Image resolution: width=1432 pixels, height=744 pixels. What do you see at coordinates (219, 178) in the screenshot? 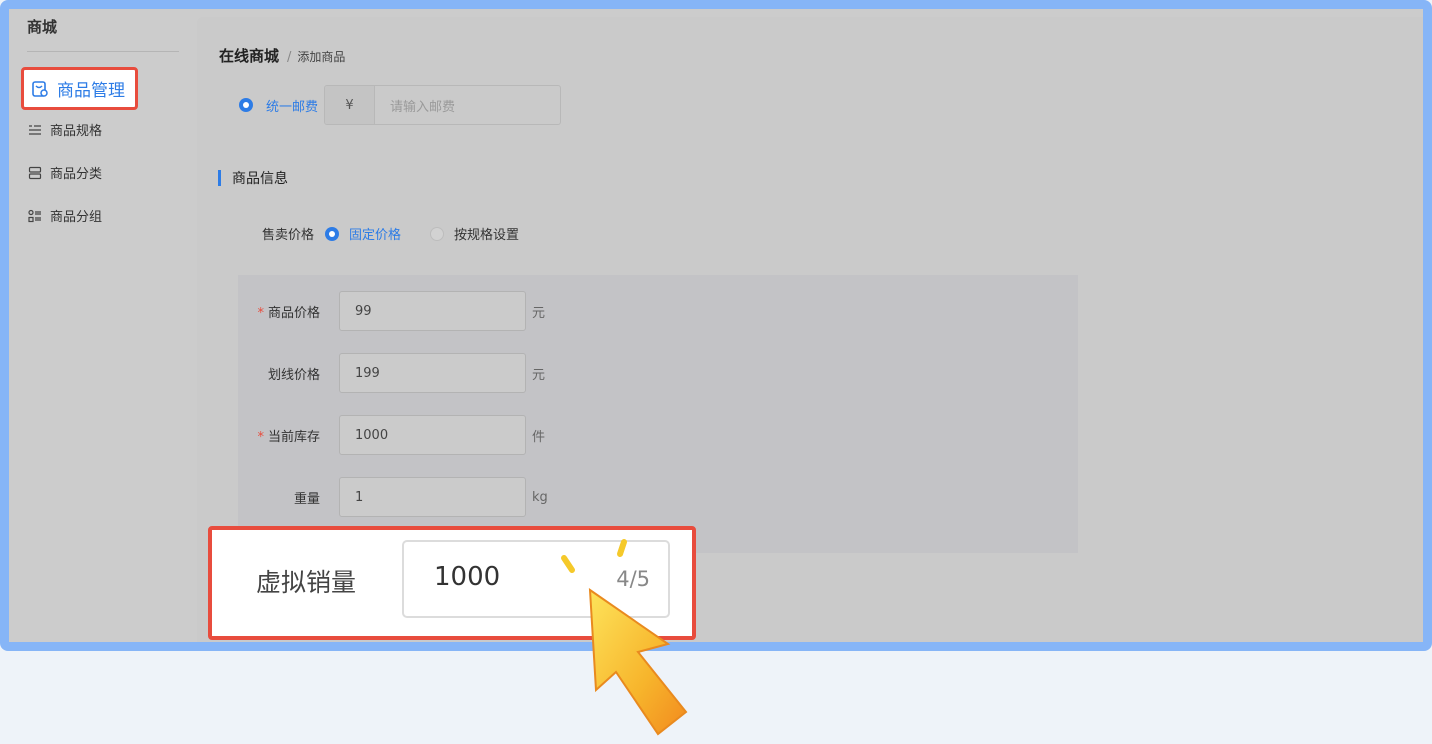
I see `section-accent-bar` at bounding box center [219, 178].